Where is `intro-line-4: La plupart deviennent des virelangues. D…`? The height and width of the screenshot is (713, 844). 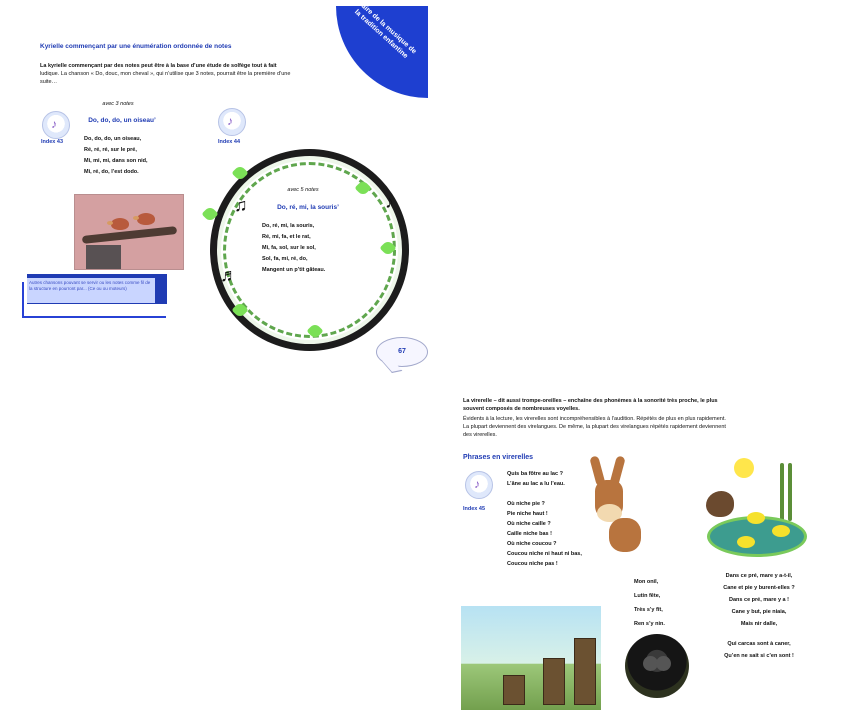 intro-line-4: La plupart deviennent des virelangues. D… is located at coordinates (594, 427).